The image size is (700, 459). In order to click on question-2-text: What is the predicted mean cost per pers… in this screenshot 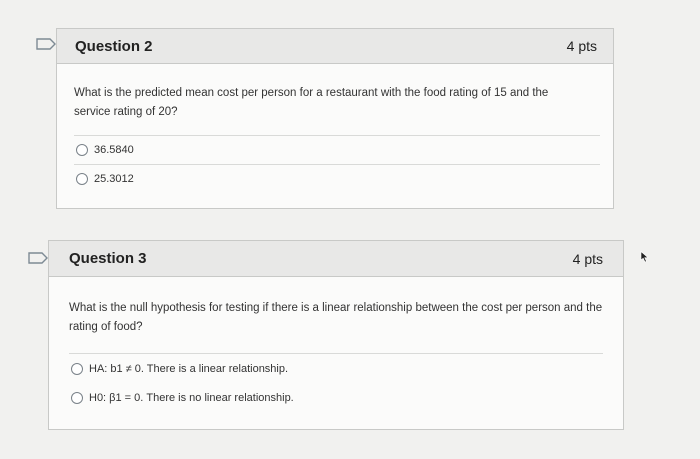, I will do `click(311, 102)`.